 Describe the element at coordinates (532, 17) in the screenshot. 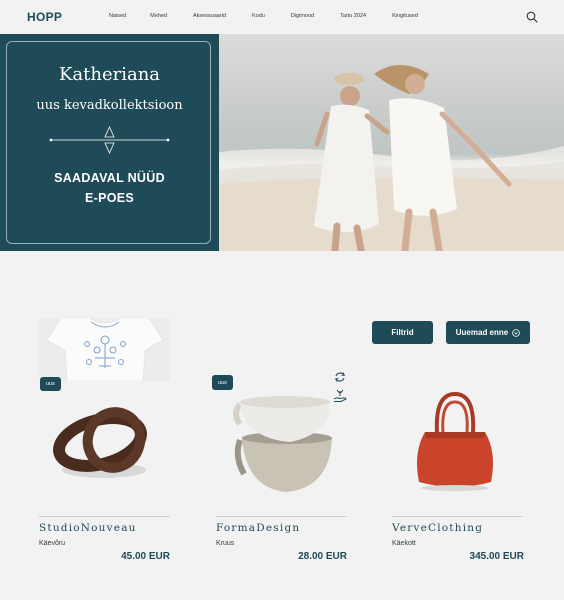

I see `search-icon` at that location.